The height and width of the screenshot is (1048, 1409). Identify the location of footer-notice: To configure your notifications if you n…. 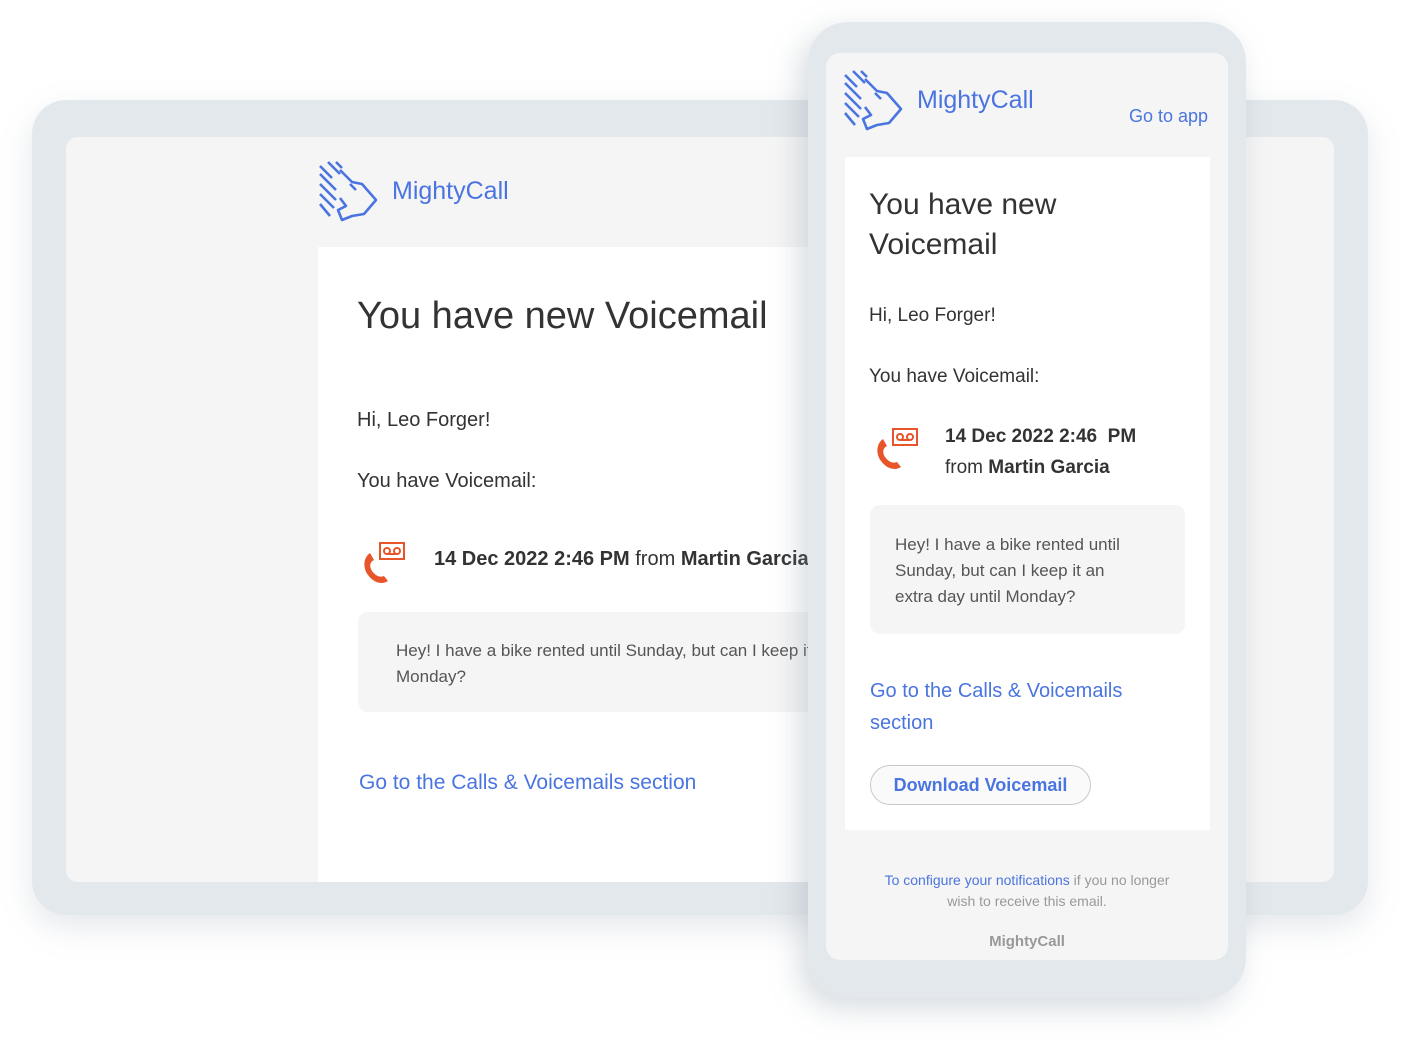
(1027, 891).